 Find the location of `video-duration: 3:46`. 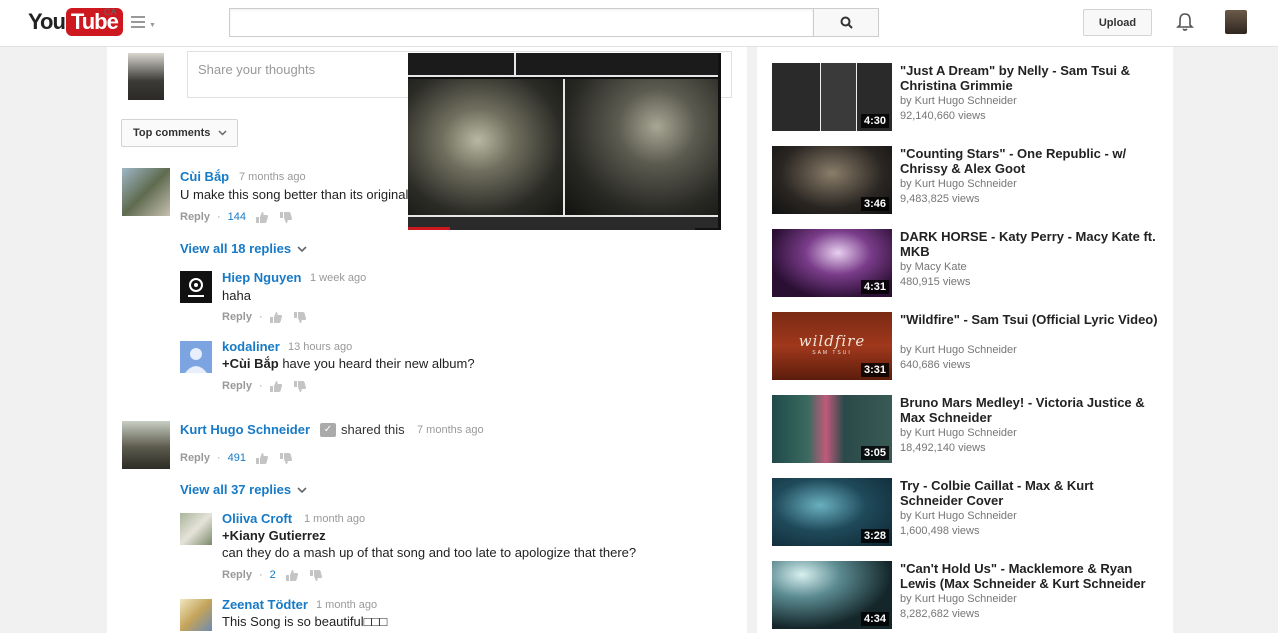

video-duration: 3:46 is located at coordinates (874, 204).